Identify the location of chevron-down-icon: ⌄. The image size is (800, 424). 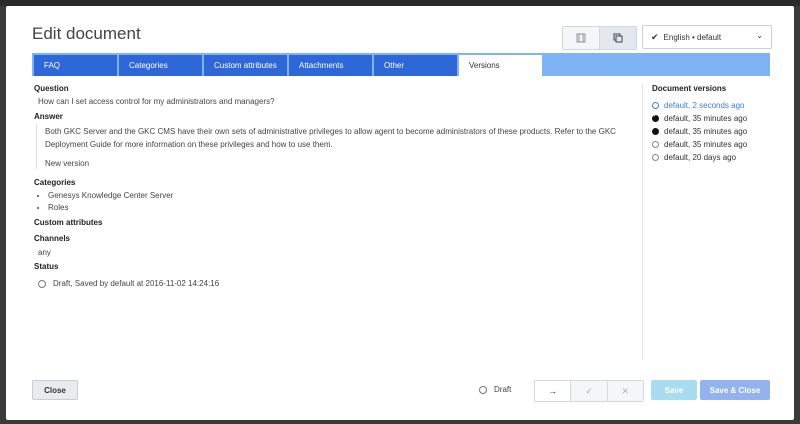
(759, 35).